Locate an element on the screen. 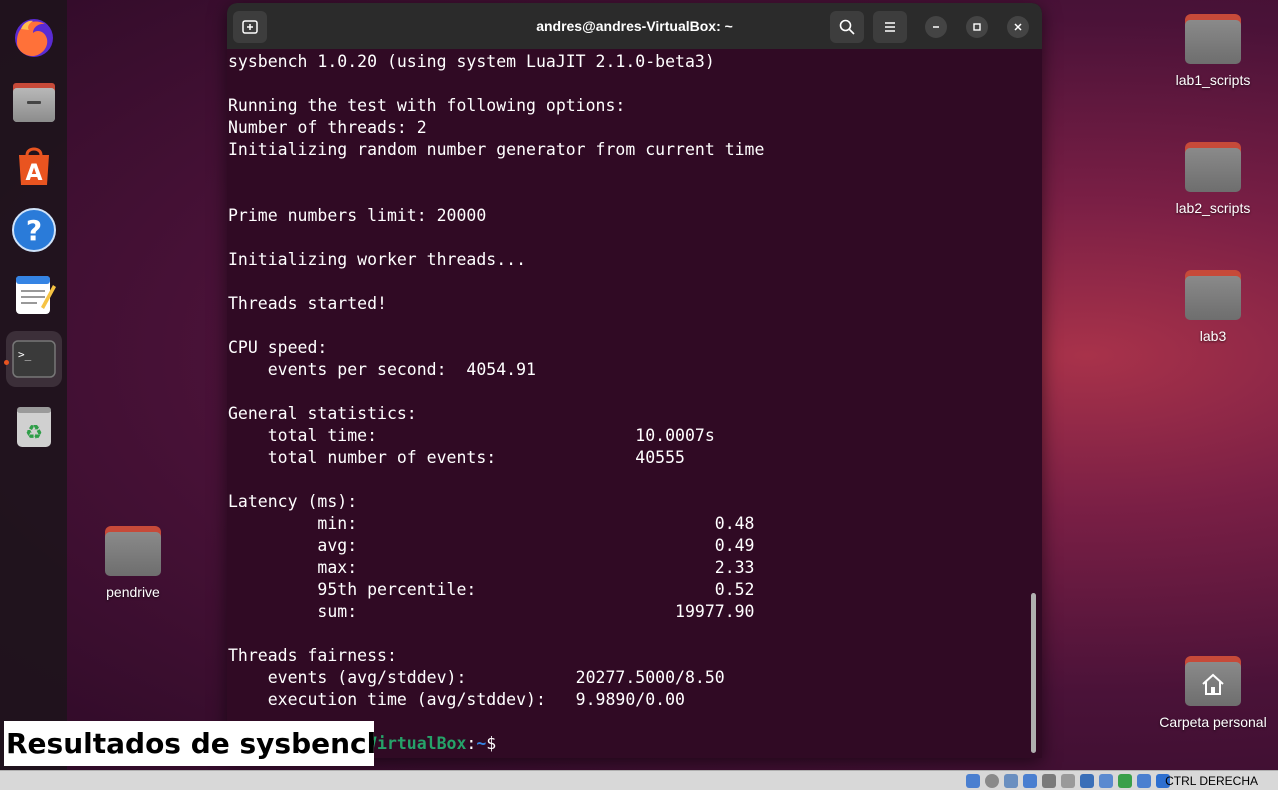  terminal-line: max: 2.33 is located at coordinates (491, 567).